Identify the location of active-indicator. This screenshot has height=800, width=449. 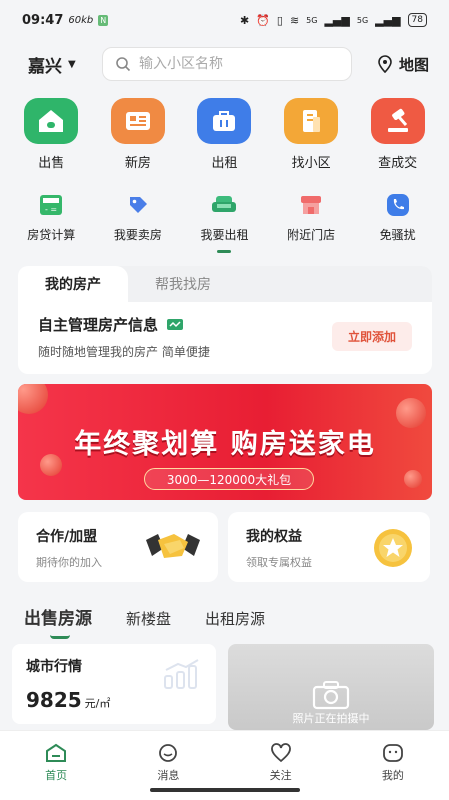
(224, 251).